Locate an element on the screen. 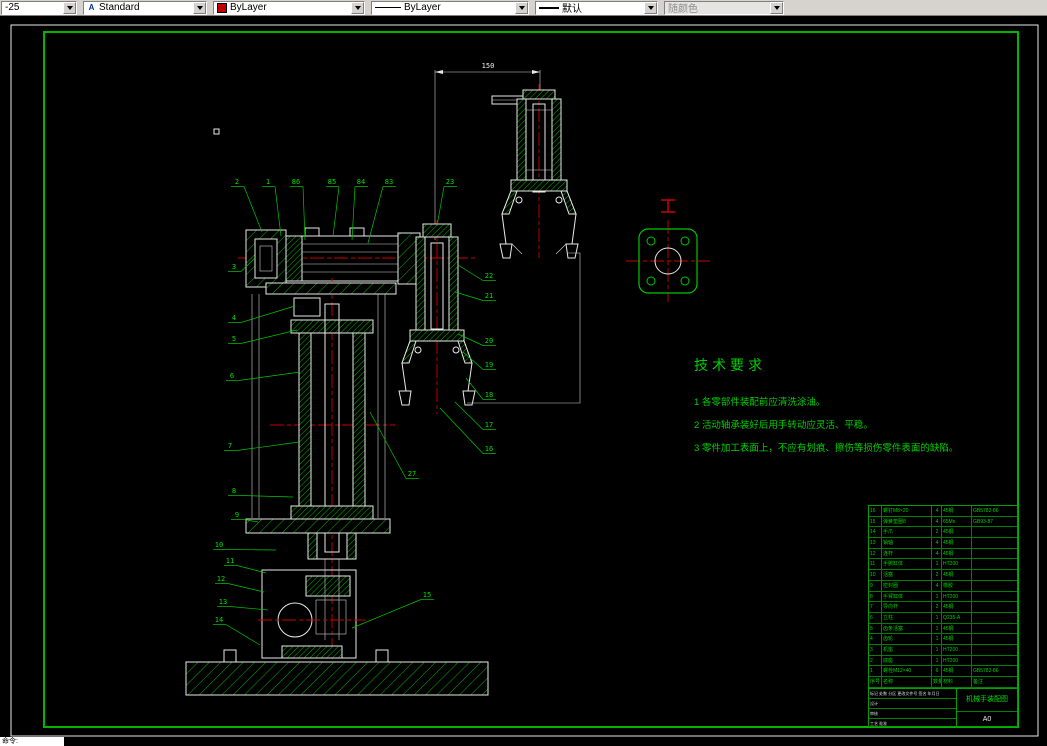 This screenshot has width=1047, height=746. bom-row: 5 齿条活塞 1 45钢 is located at coordinates (943, 629).